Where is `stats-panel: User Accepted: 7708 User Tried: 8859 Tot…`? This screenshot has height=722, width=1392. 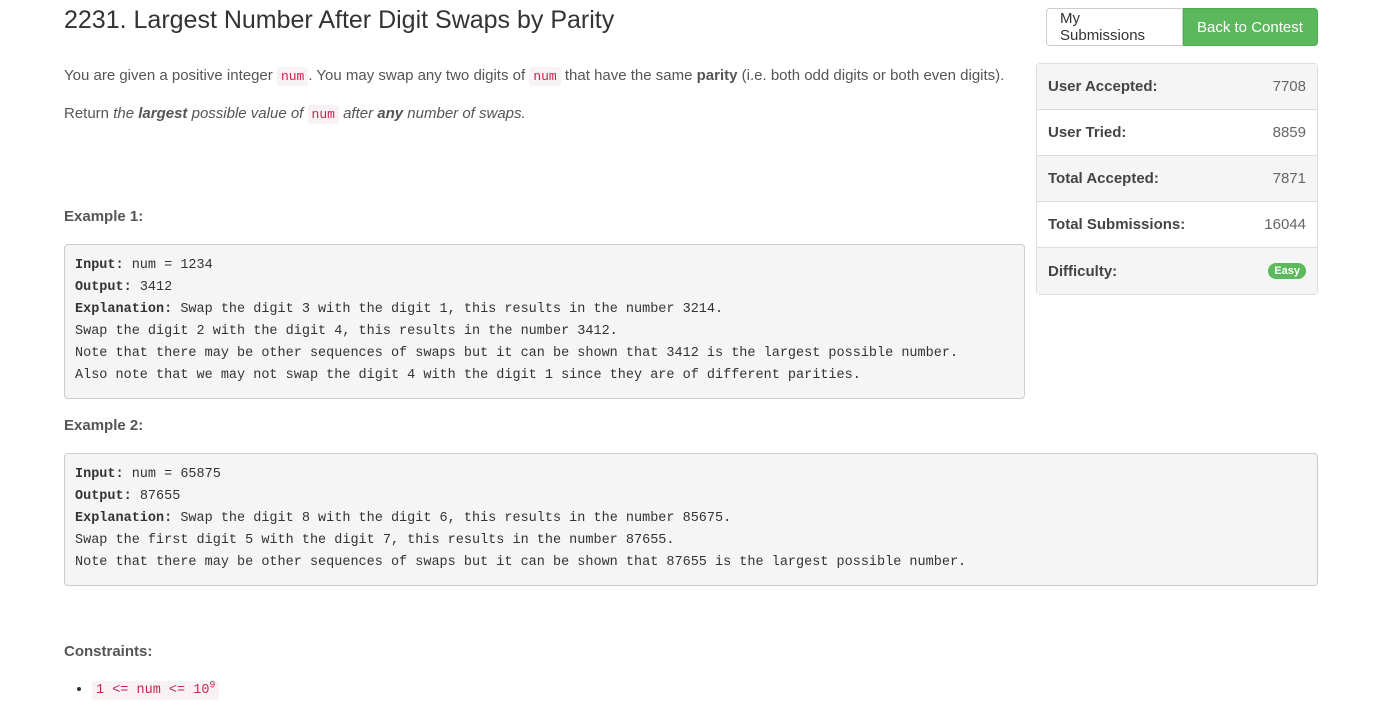 stats-panel: User Accepted: 7708 User Tried: 8859 Tot… is located at coordinates (1177, 179).